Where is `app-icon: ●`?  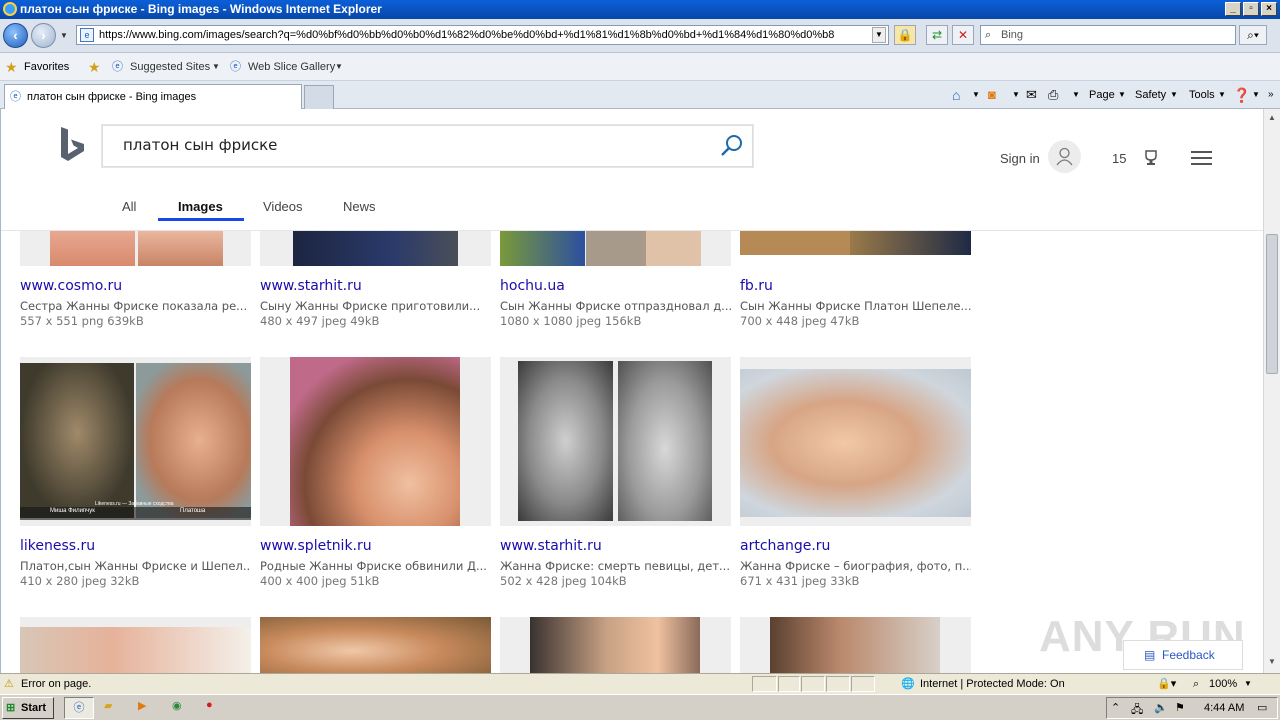
app-icon: ● is located at coordinates (209, 705).